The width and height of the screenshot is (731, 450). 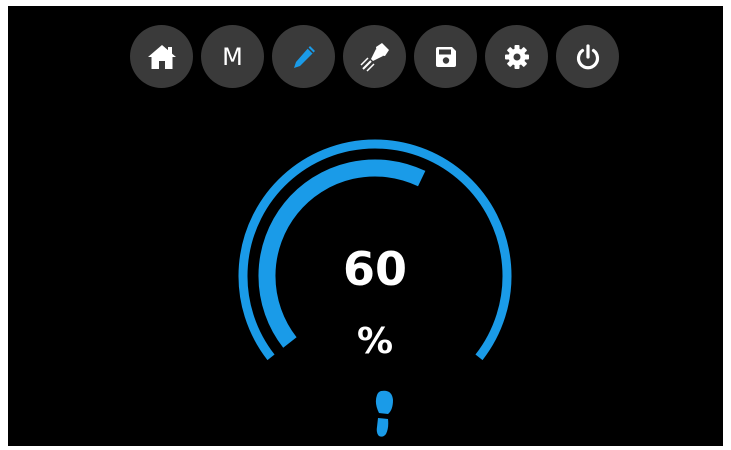 I want to click on gauge-unit: %, so click(x=375, y=341).